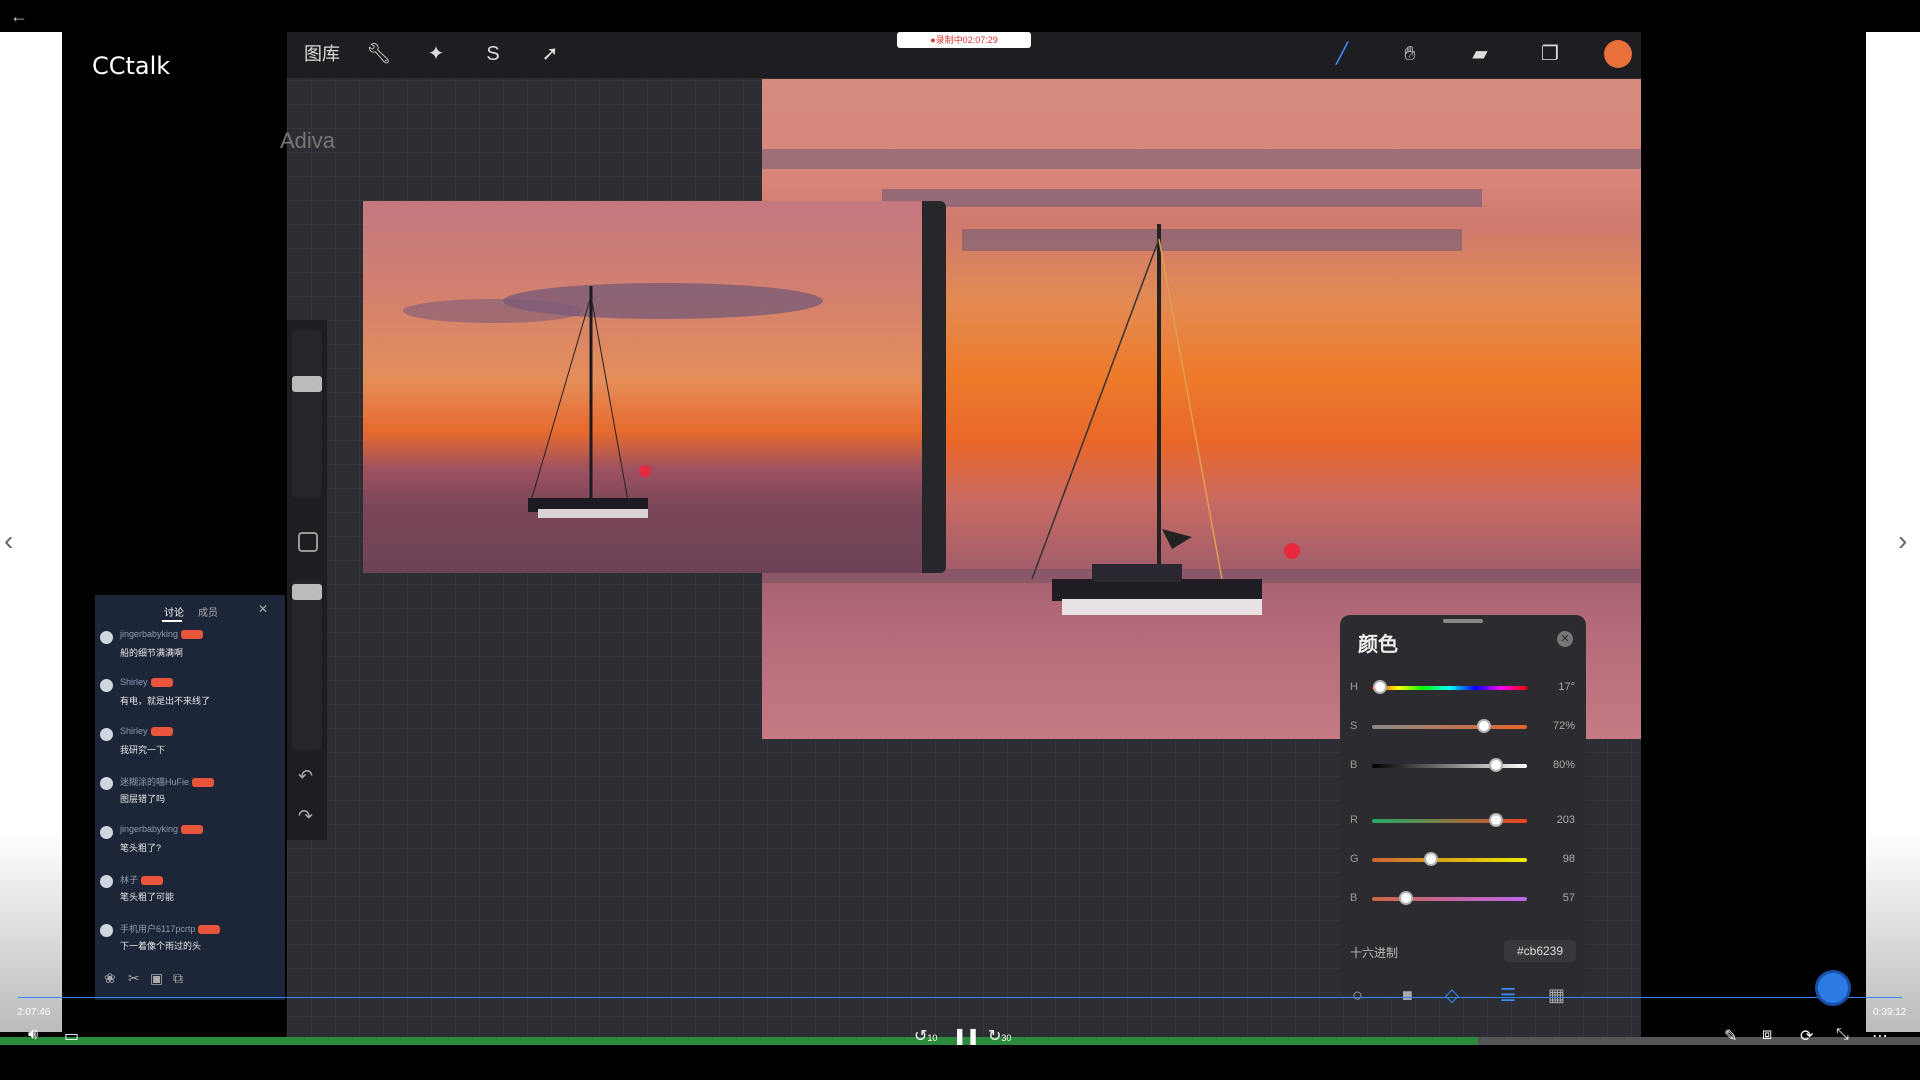  Describe the element at coordinates (1410, 54) in the screenshot. I see `smudge-icon: ✋︎` at that location.